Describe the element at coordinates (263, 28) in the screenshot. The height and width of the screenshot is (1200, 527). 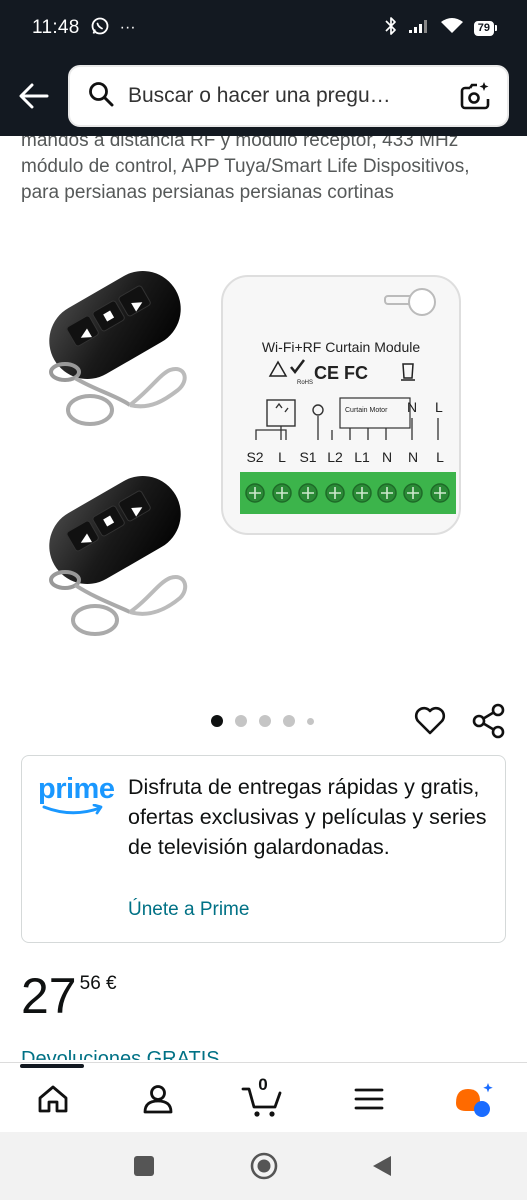
I see `status-bar: 11:48 ··· 79` at that location.